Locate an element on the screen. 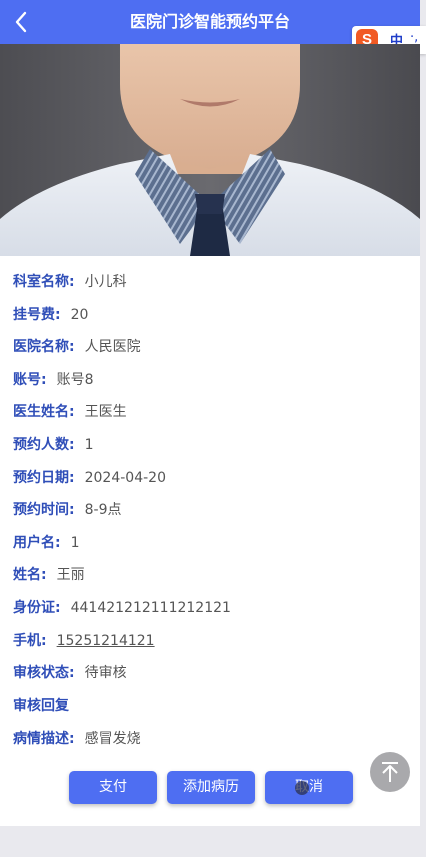  cursor-indicator is located at coordinates (302, 788).